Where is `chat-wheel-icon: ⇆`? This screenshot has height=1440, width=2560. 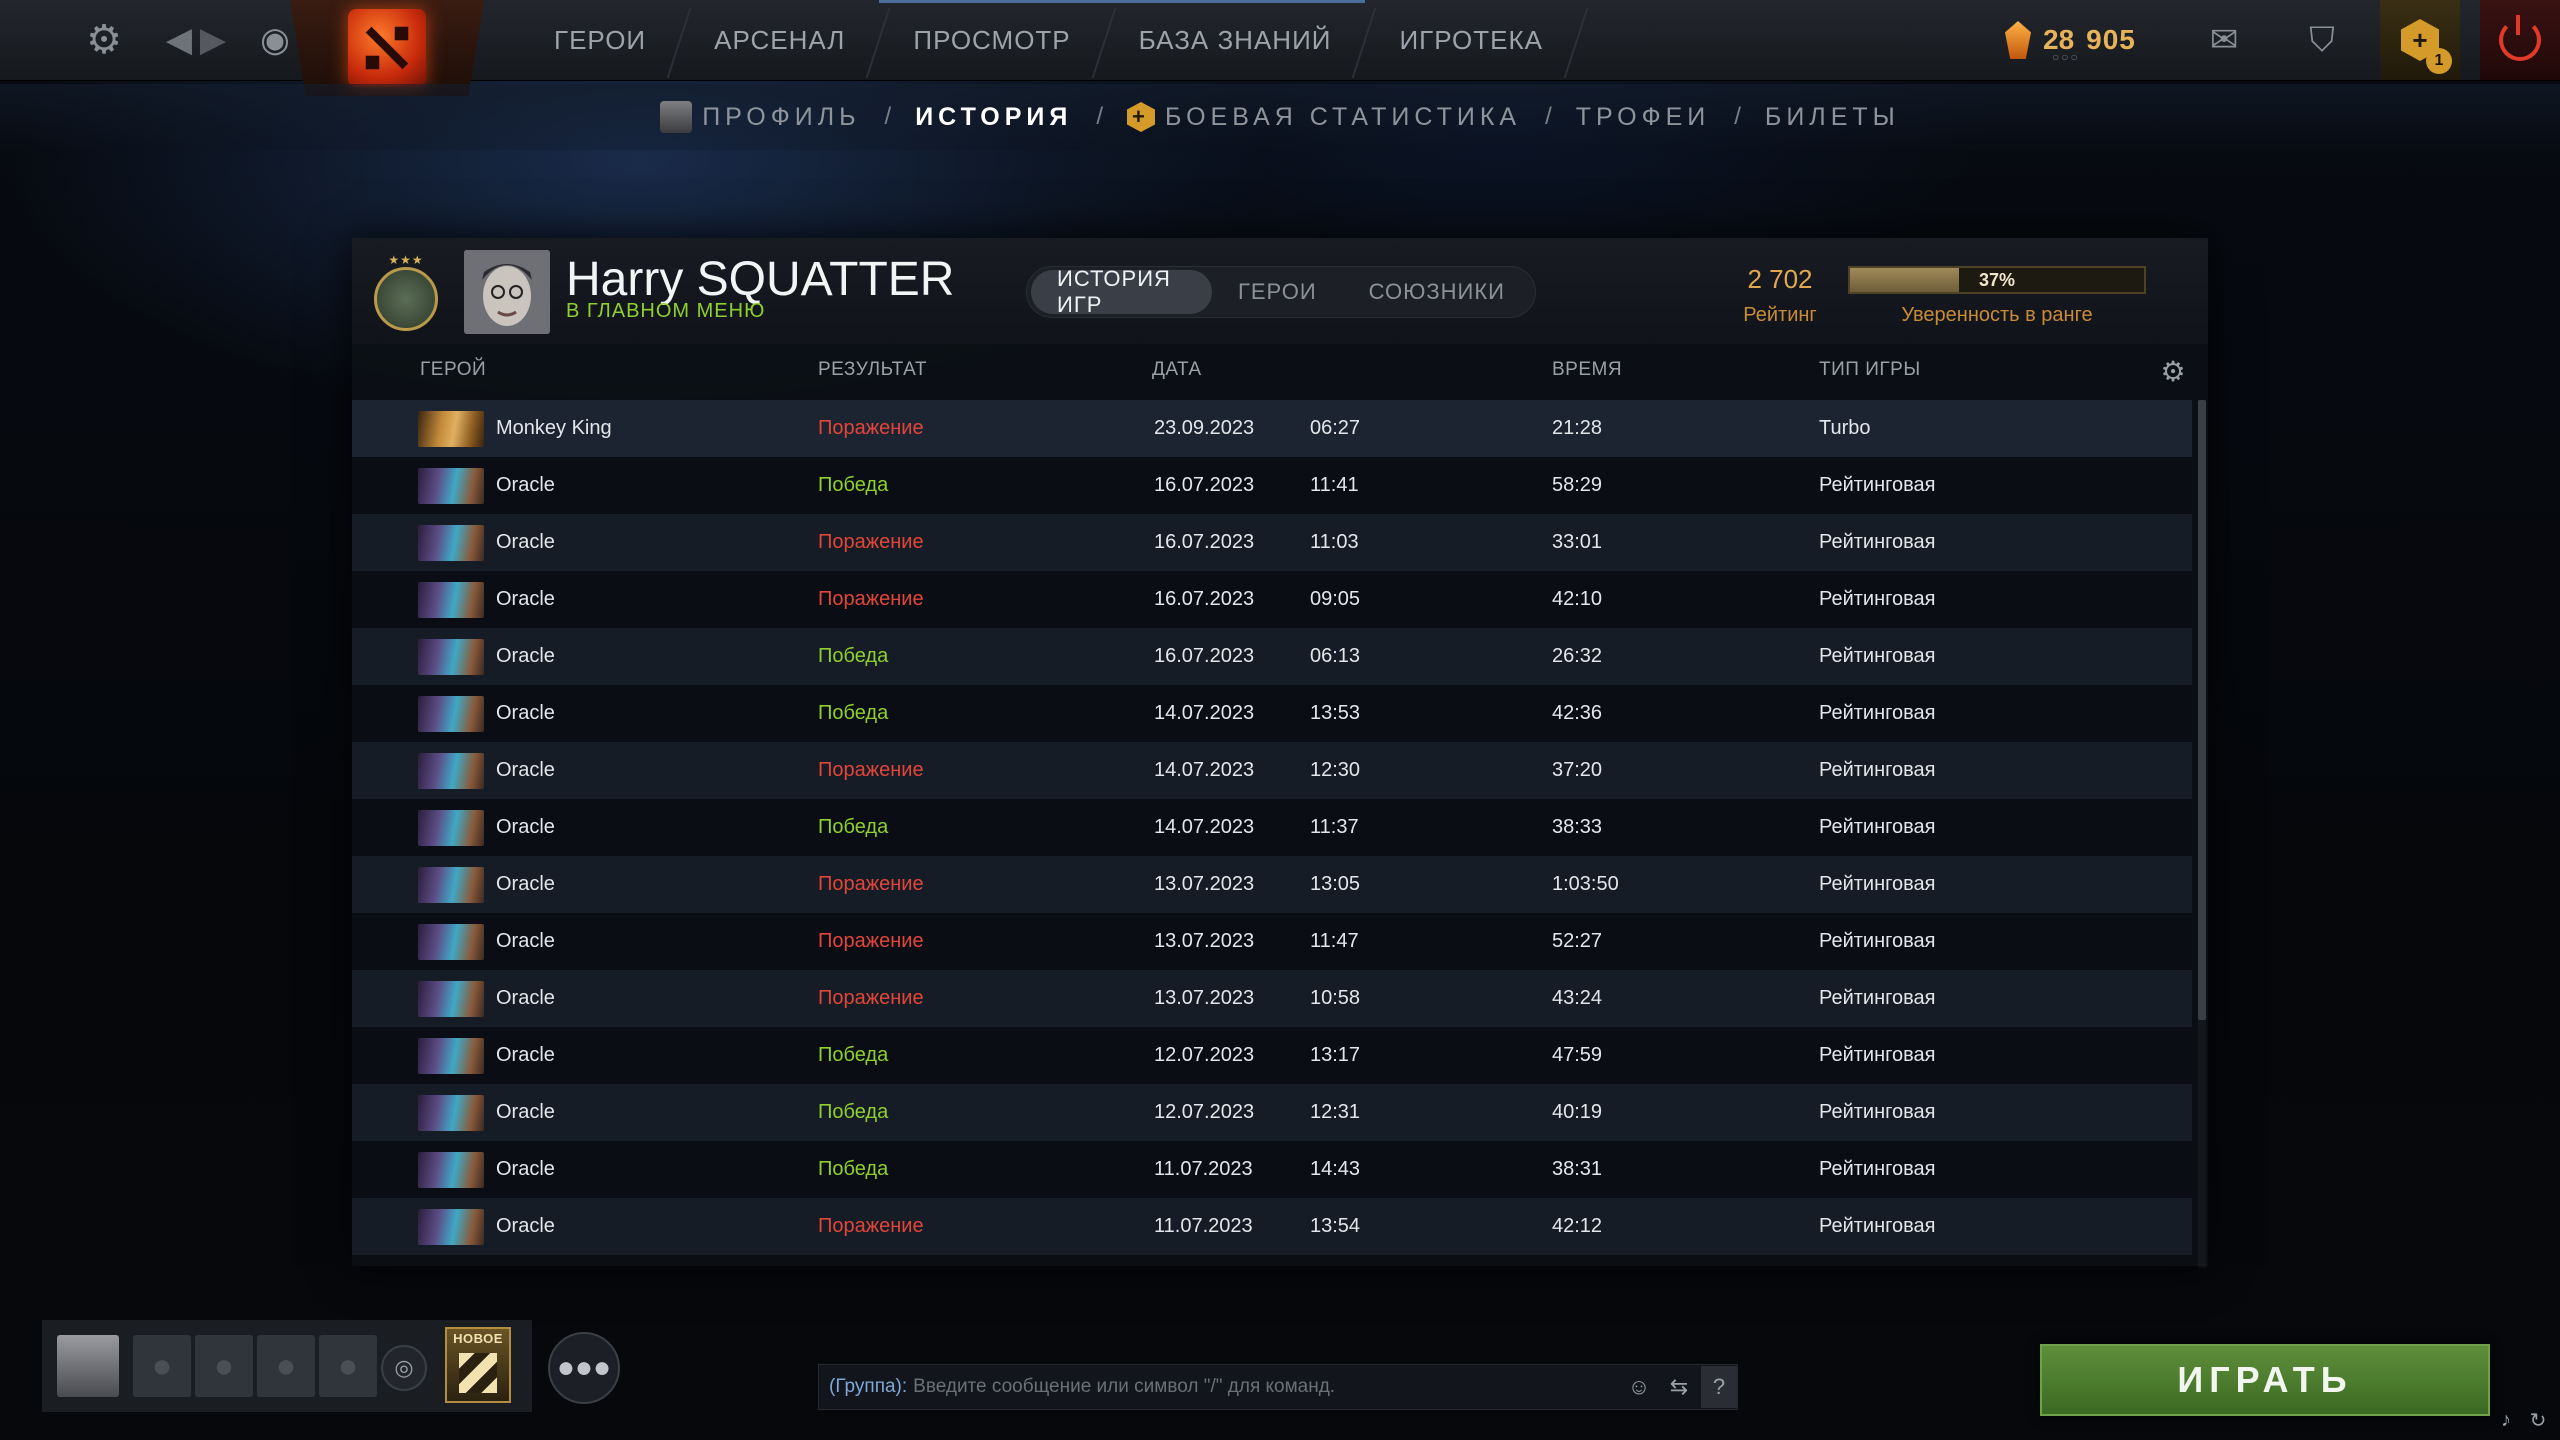 chat-wheel-icon: ⇆ is located at coordinates (1679, 1387).